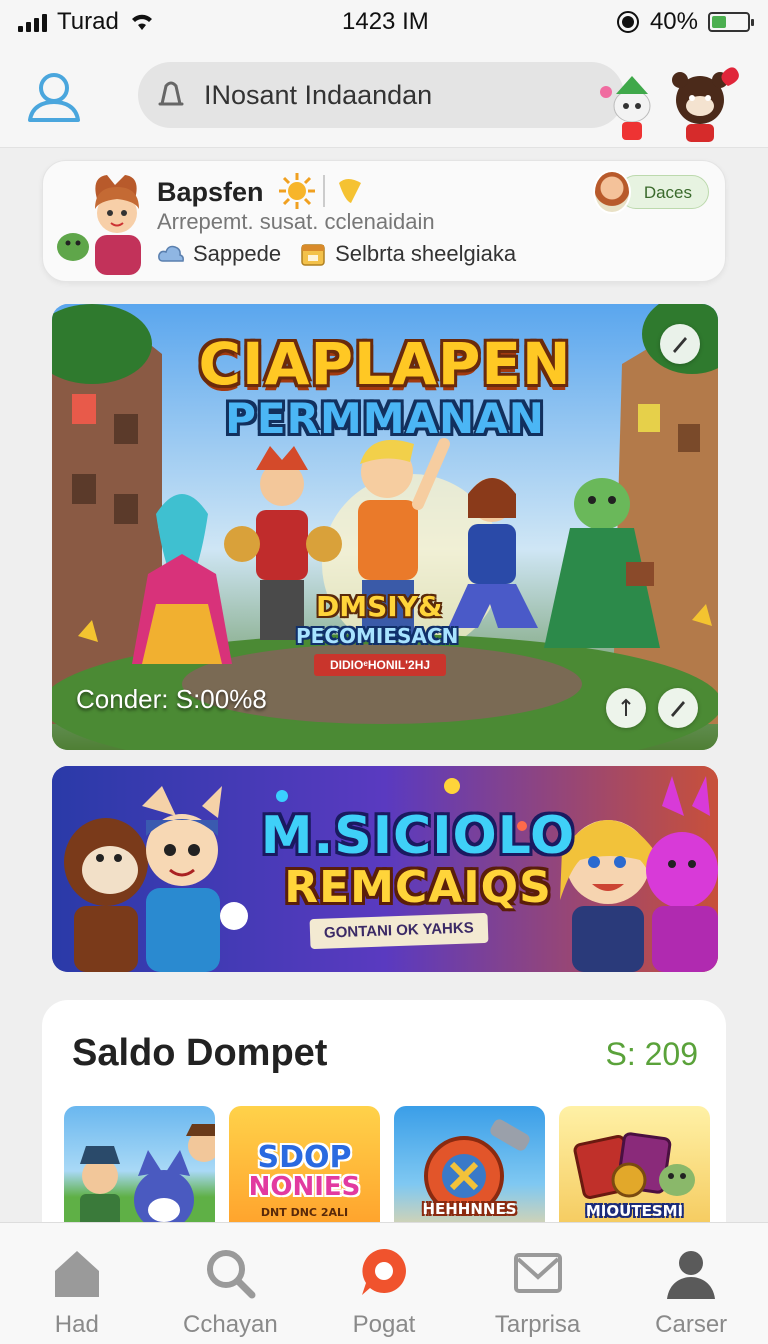 Image resolution: width=768 pixels, height=1344 pixels. I want to click on thumbnail-2-label-1: SDOP, so click(304, 1157).